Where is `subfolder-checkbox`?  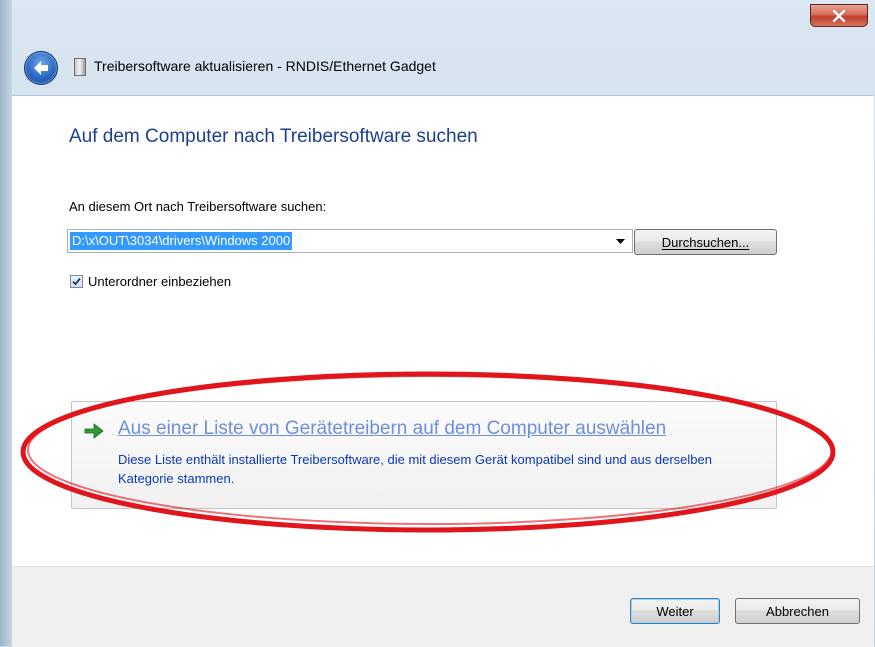 subfolder-checkbox is located at coordinates (76, 281).